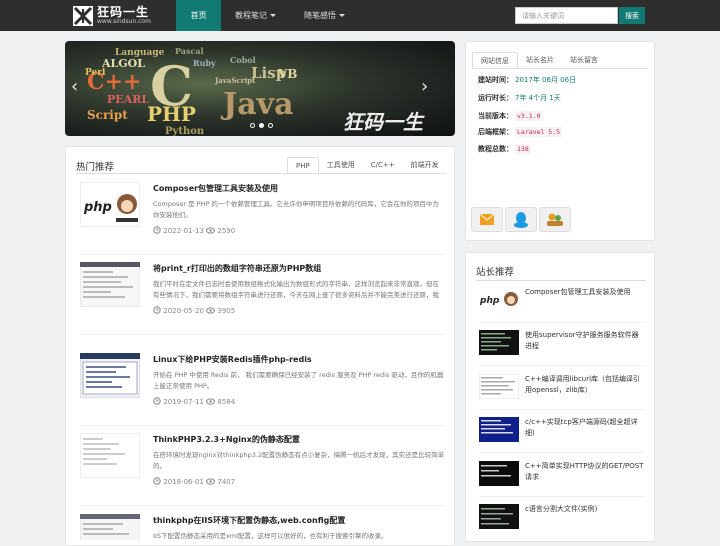 This screenshot has width=720, height=546. Describe the element at coordinates (204, 63) in the screenshot. I see `banner-word: Ruby` at that location.